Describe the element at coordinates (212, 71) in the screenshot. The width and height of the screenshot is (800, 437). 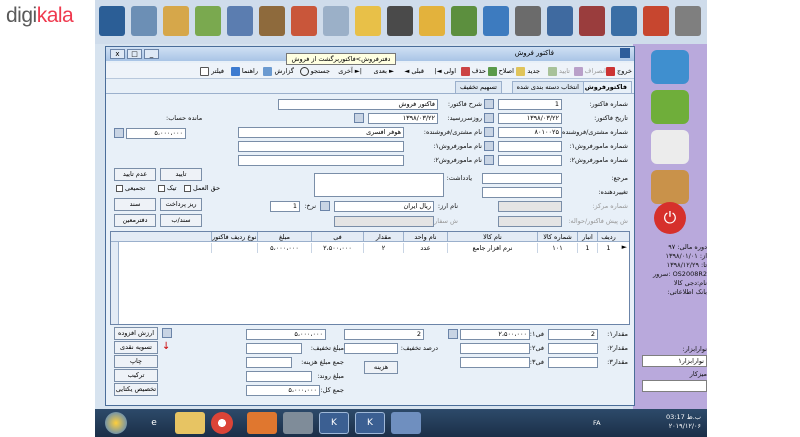
I see `filter-checkbox: فیلتر` at that location.